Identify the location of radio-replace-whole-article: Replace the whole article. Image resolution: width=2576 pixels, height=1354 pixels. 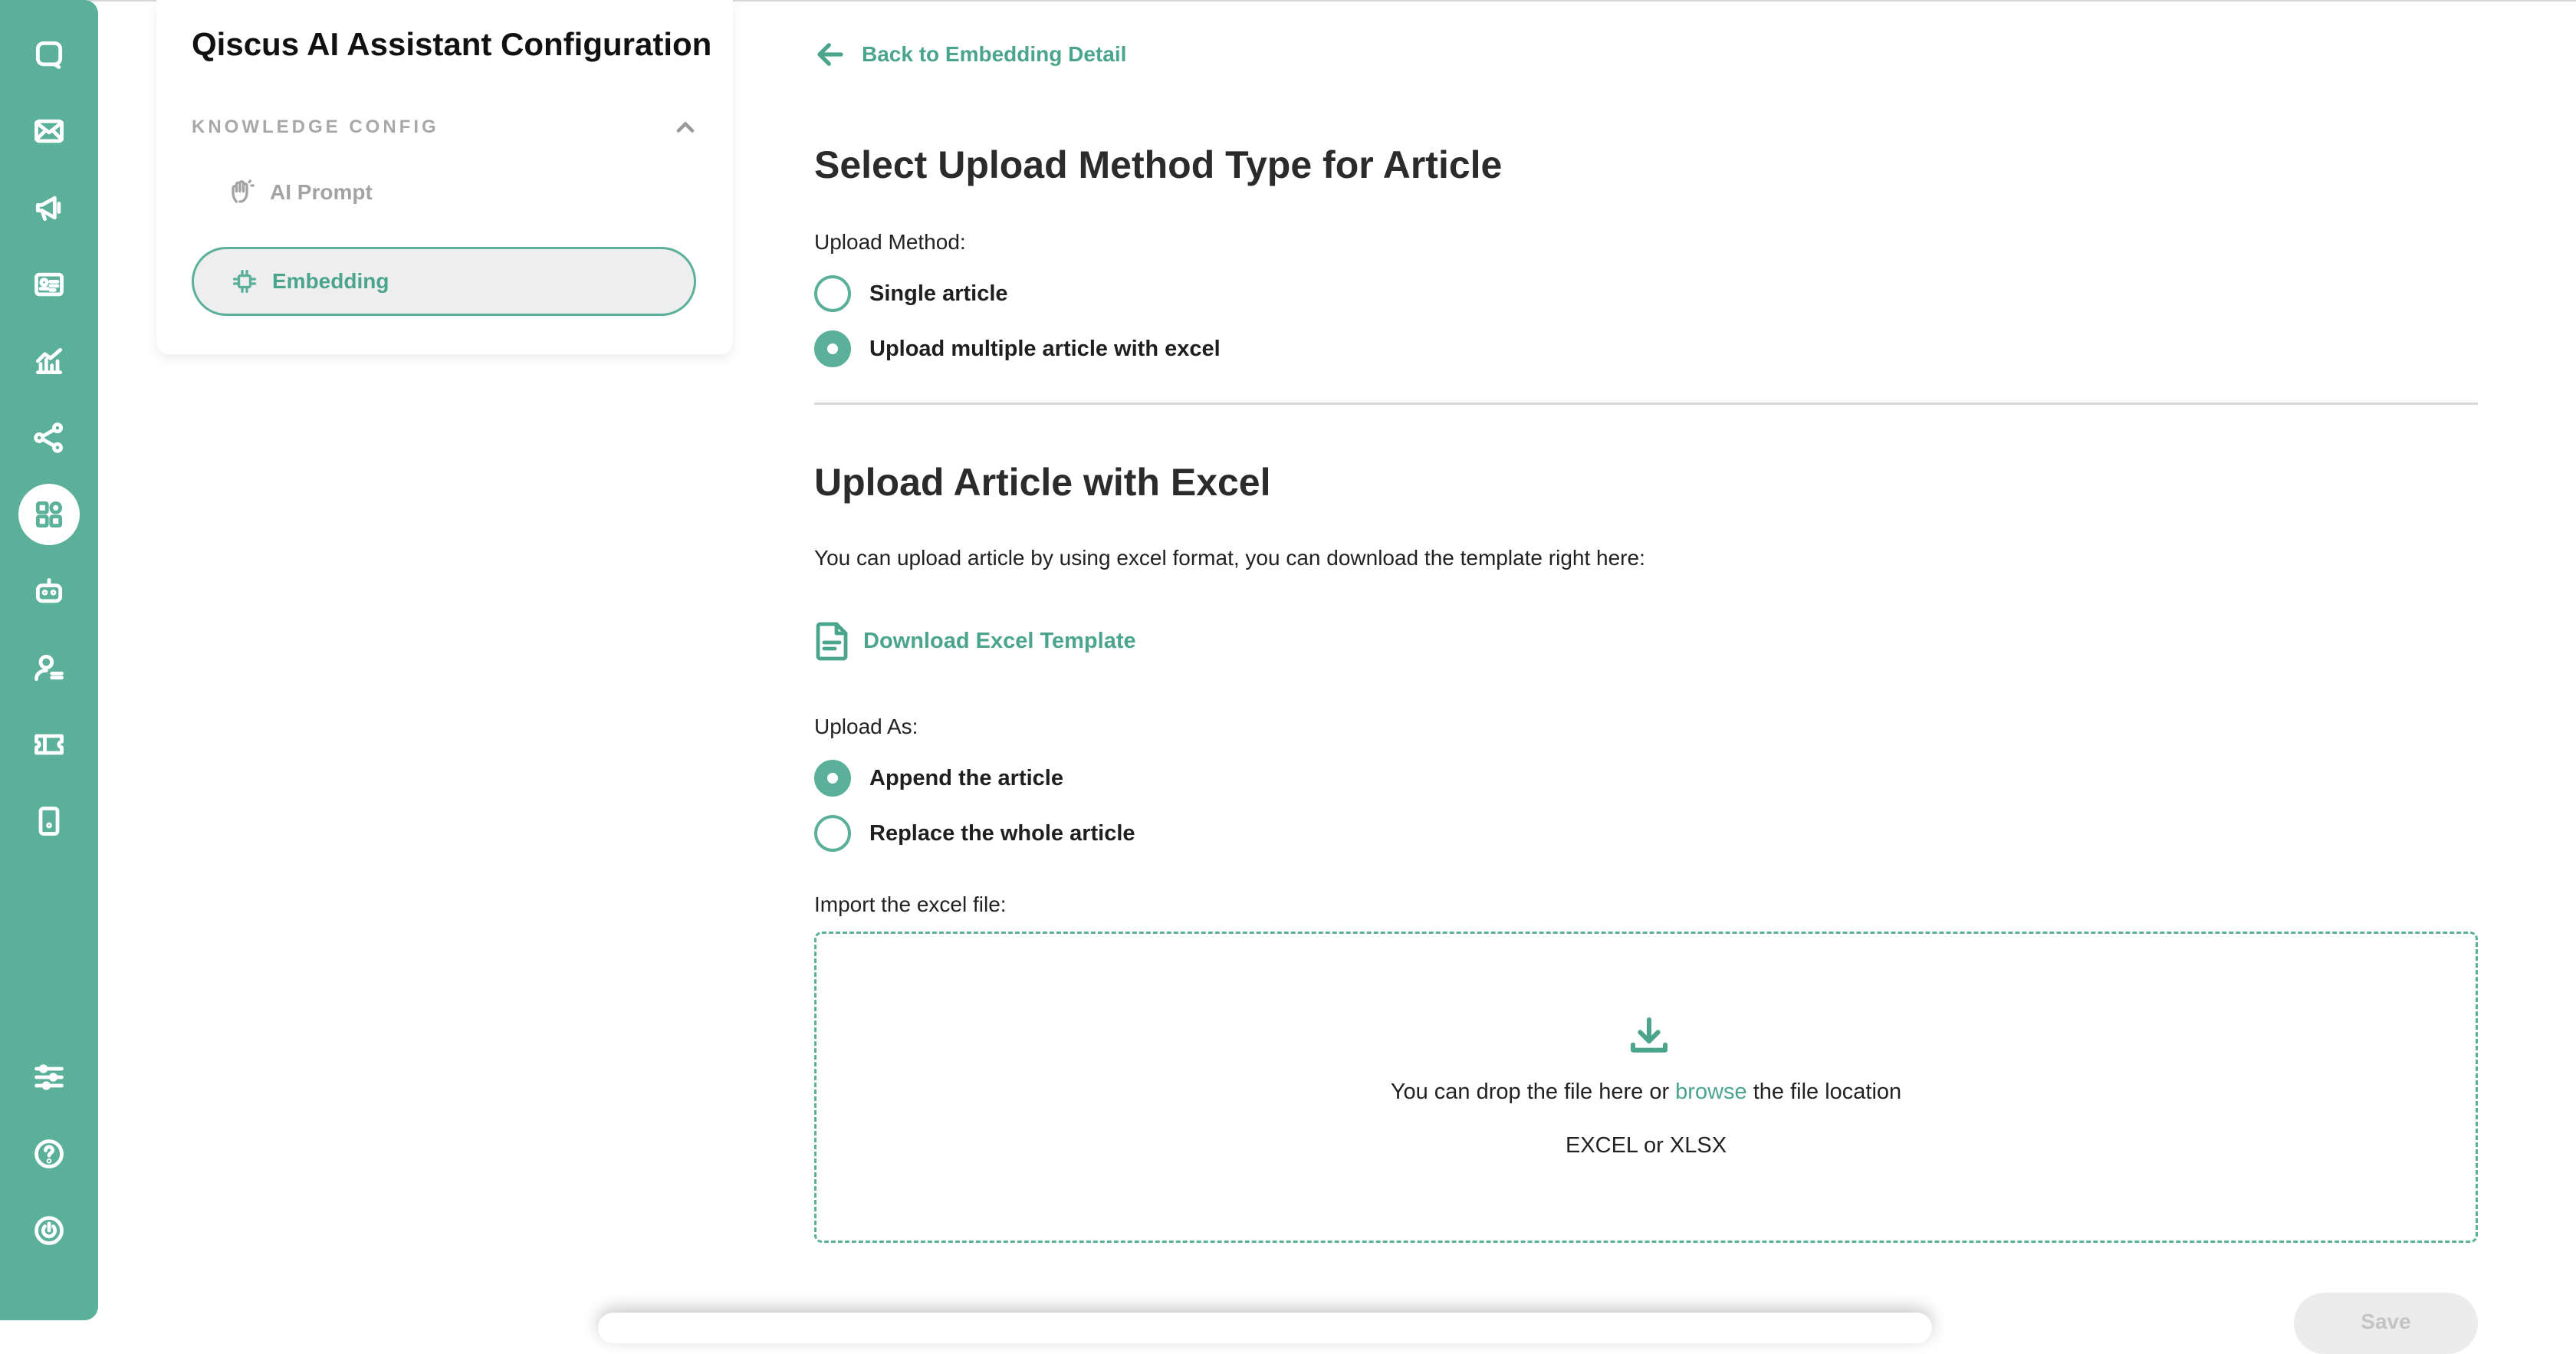
(975, 834).